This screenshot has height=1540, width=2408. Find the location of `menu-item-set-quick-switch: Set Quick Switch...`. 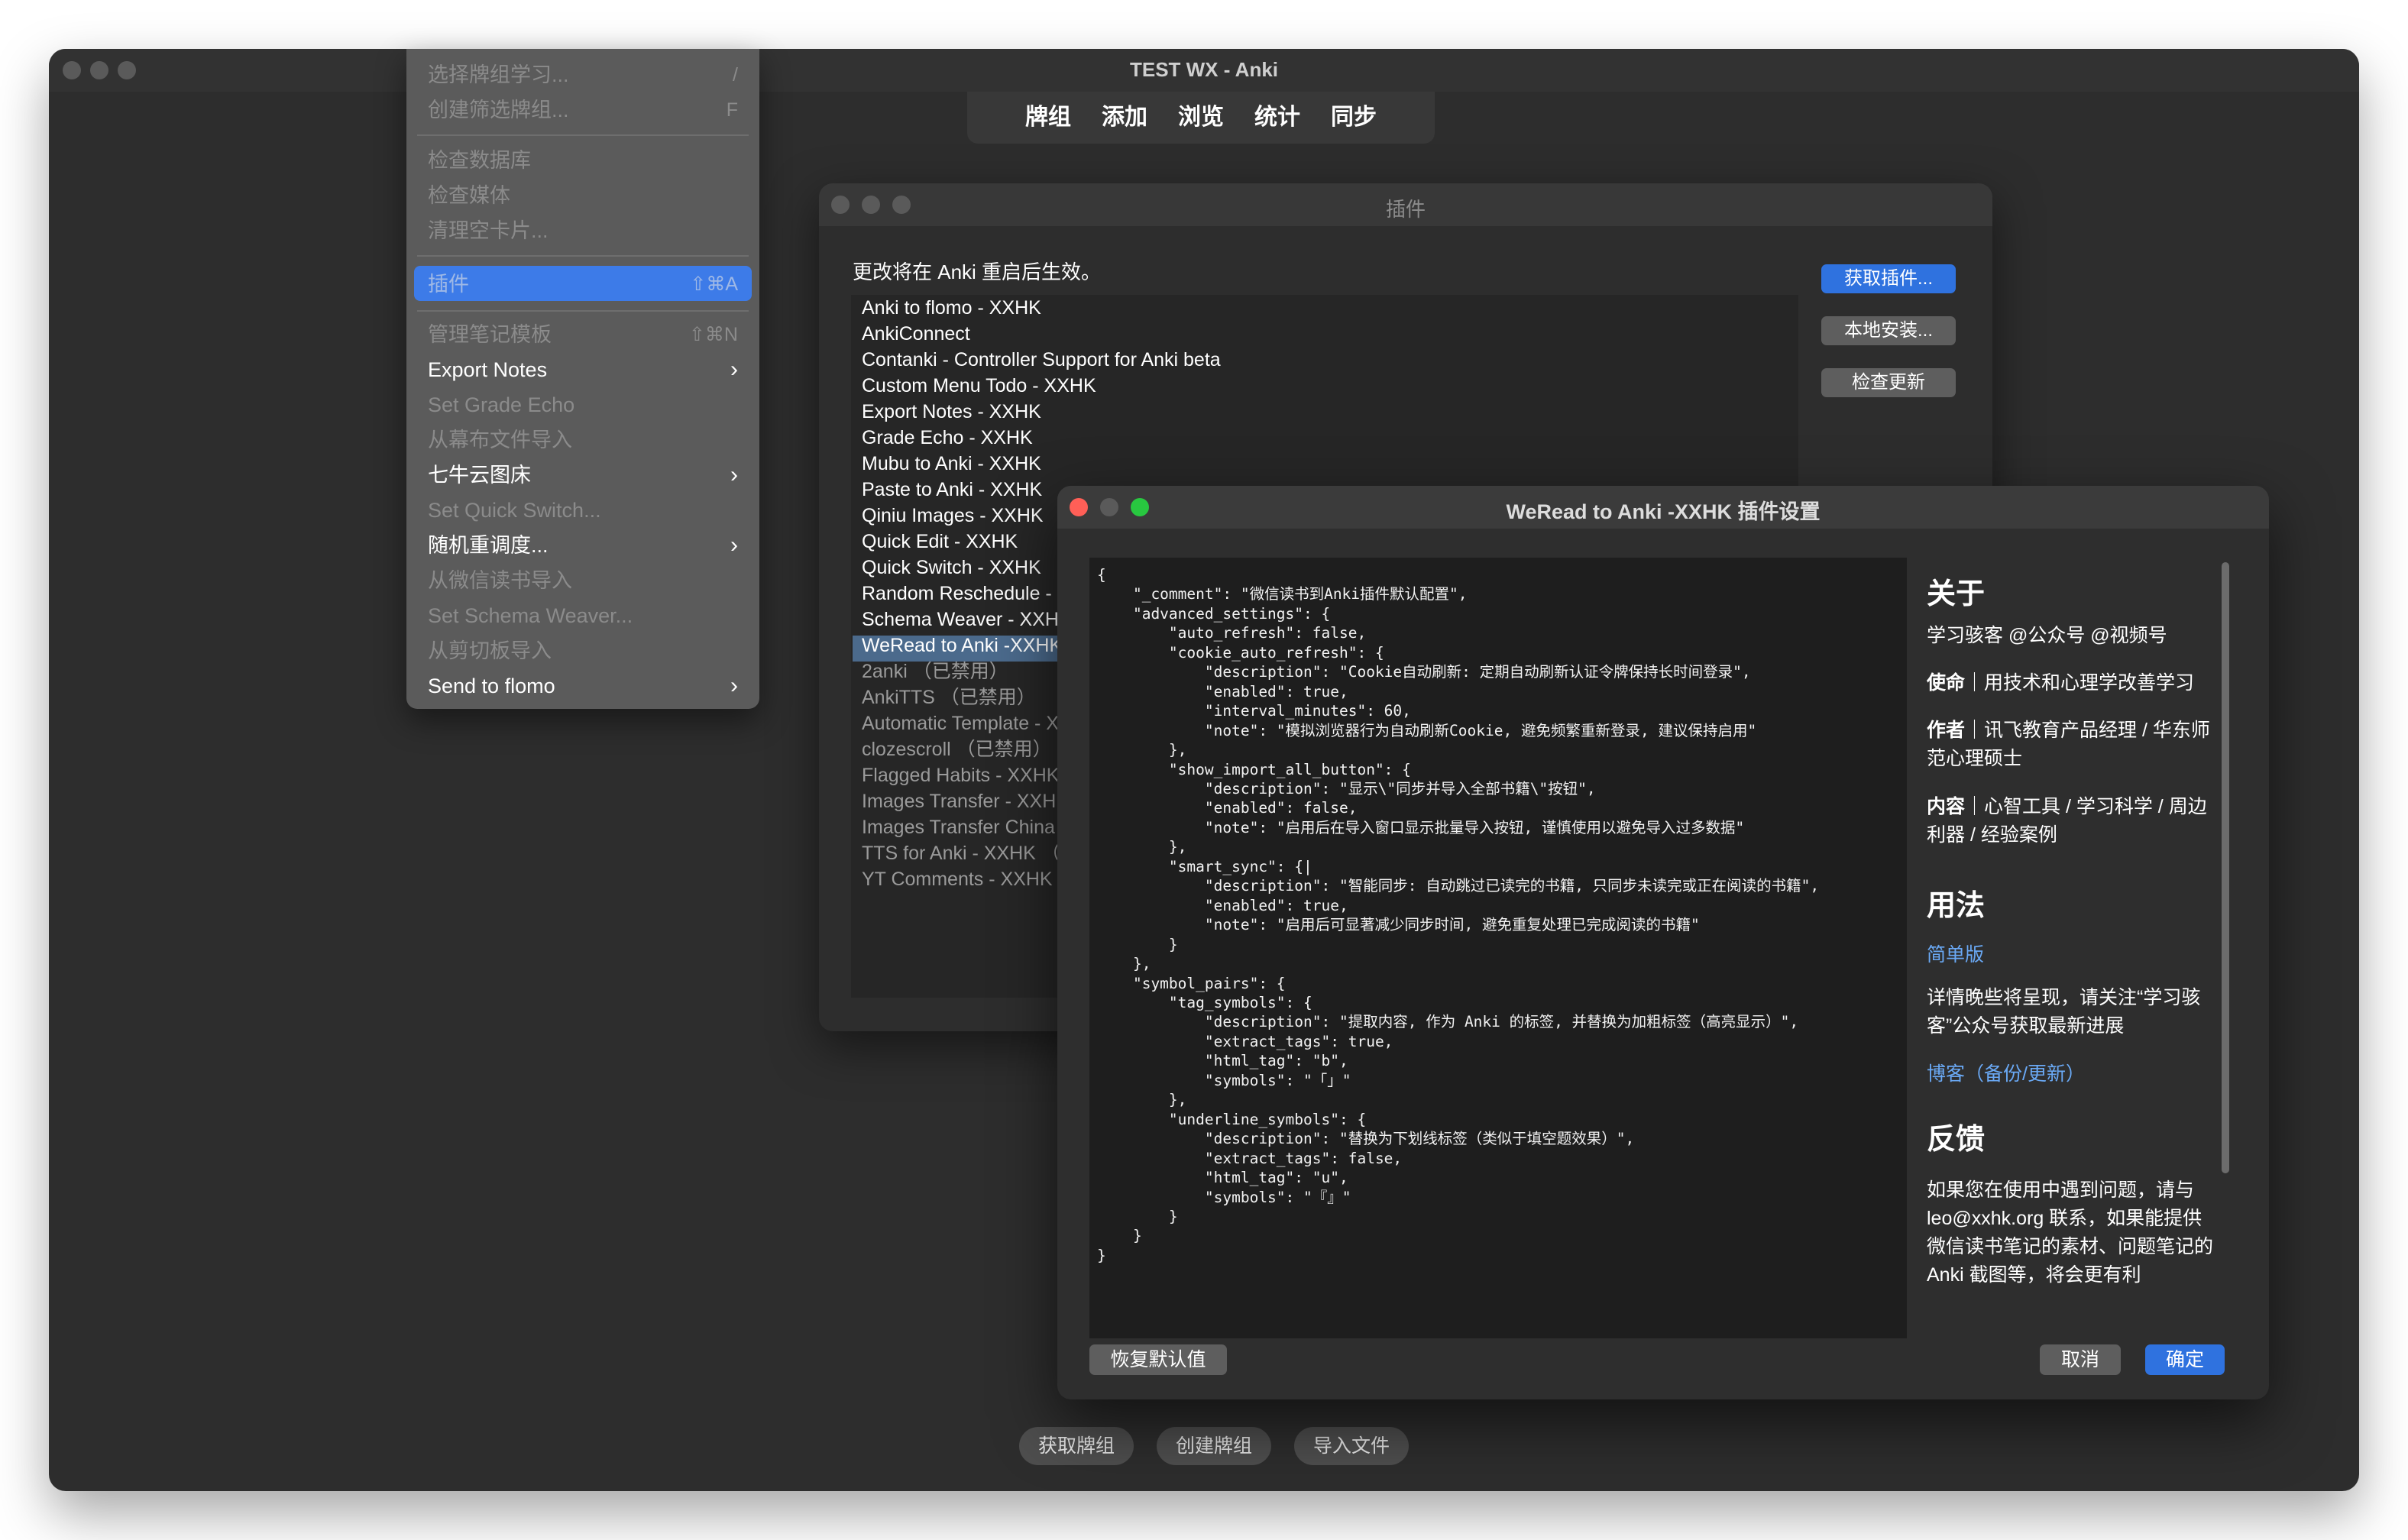

menu-item-set-quick-switch: Set Quick Switch... is located at coordinates (583, 510).